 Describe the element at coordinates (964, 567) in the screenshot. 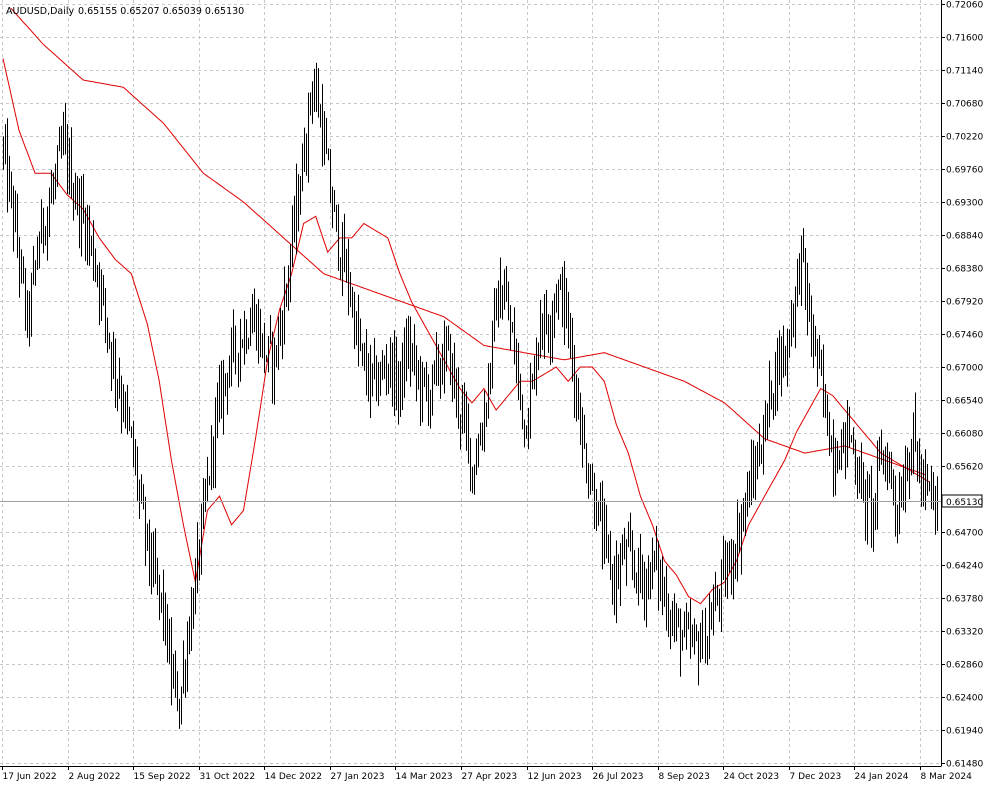

I see `y-tick-label: 0.64240` at that location.